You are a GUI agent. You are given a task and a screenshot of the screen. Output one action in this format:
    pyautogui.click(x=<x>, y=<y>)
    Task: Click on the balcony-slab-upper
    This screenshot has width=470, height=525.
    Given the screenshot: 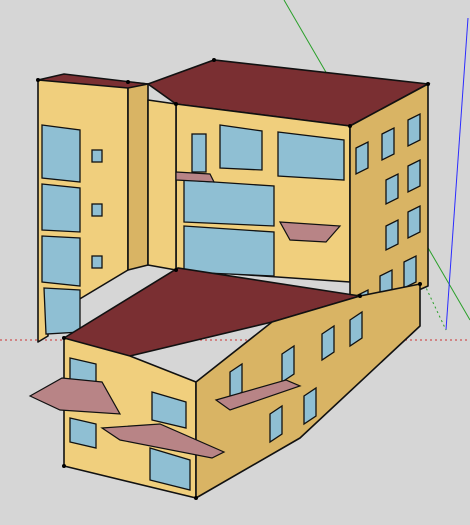 What is the action you would take?
    pyautogui.click(x=195, y=177)
    